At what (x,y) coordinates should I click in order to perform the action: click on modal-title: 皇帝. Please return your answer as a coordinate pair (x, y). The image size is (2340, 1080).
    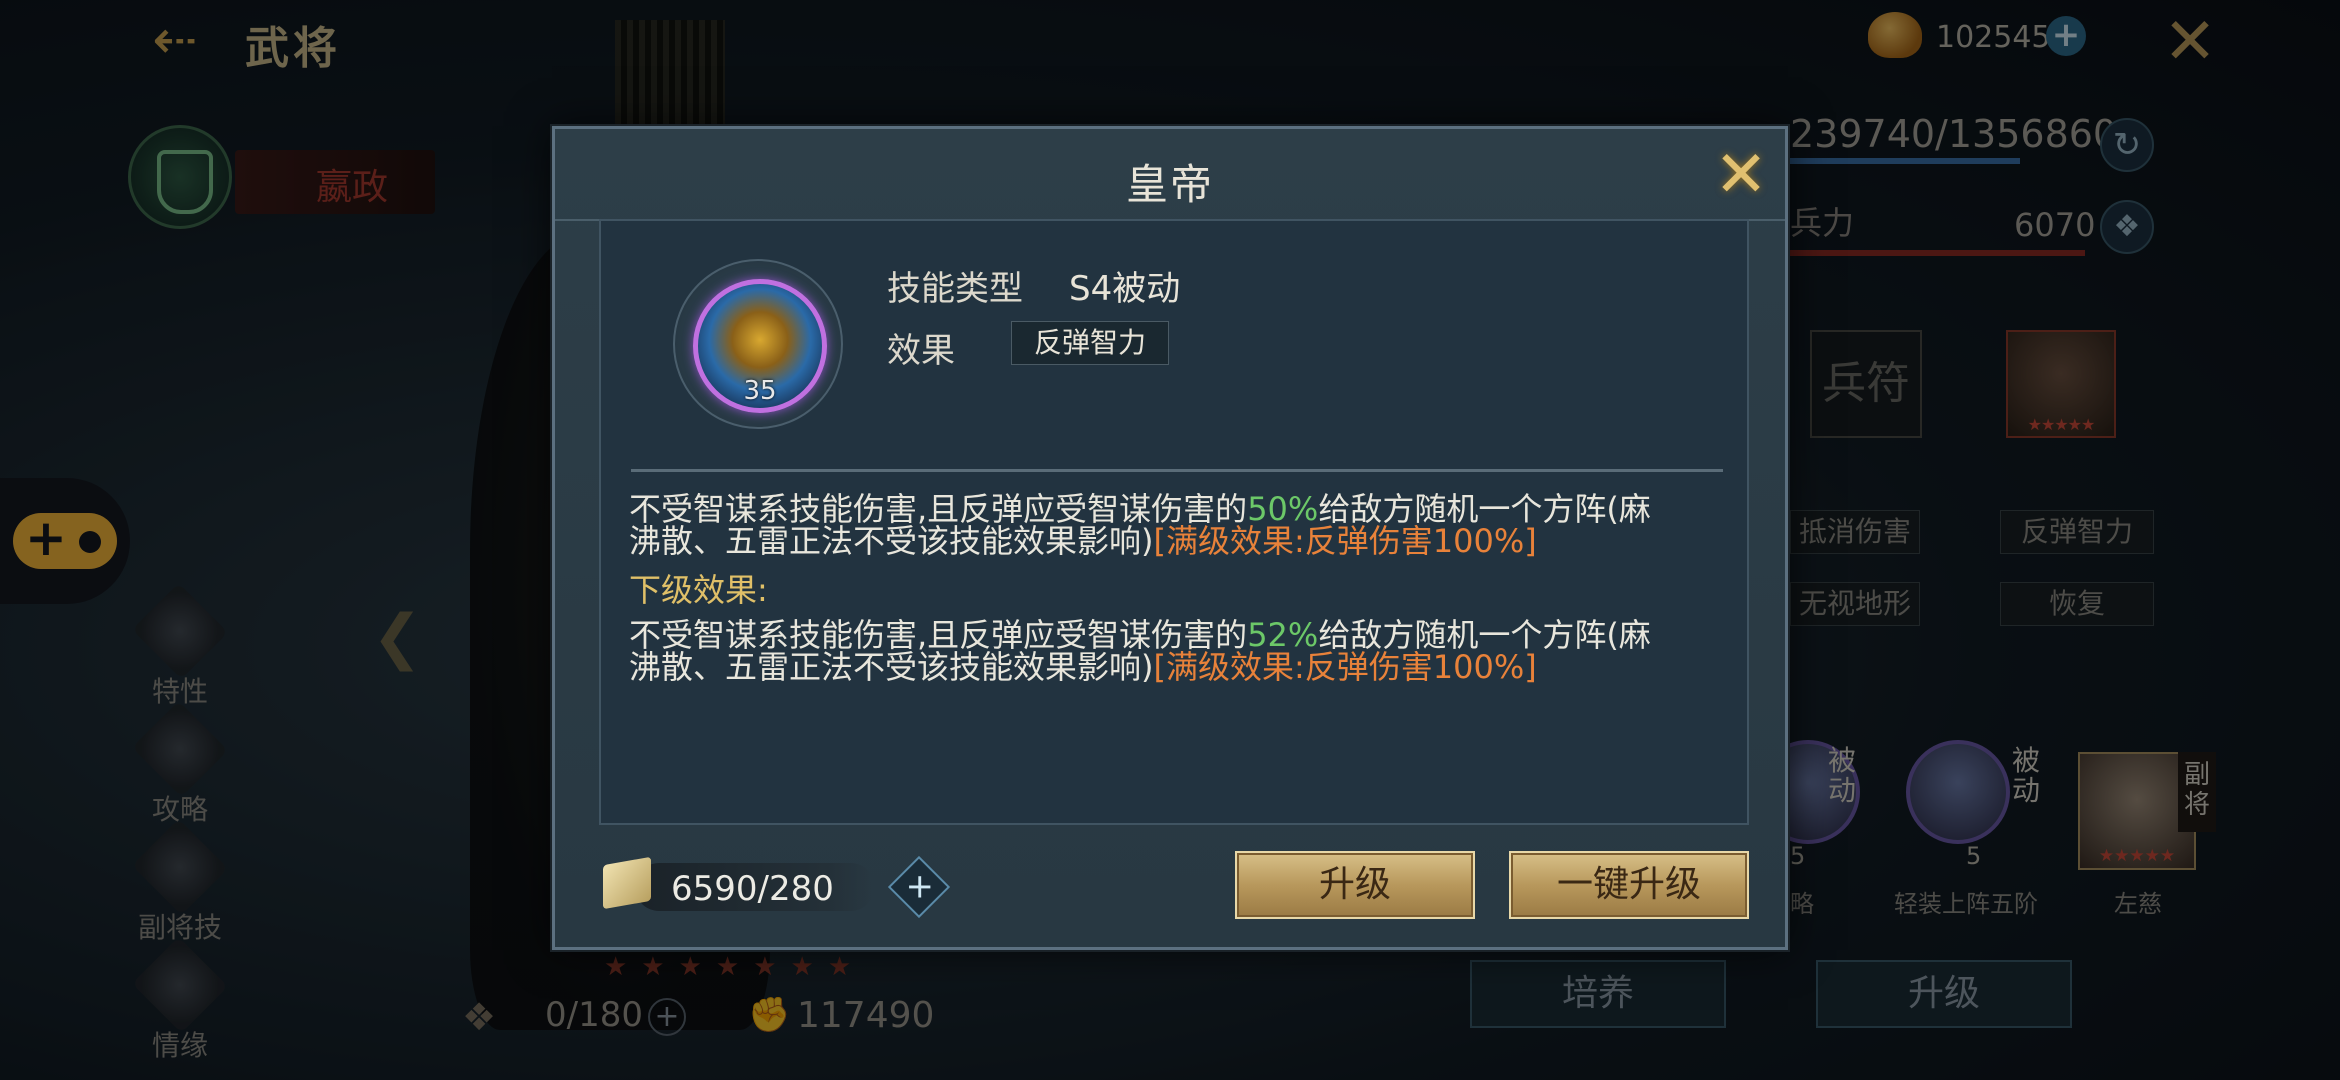
    Looking at the image, I should click on (1169, 184).